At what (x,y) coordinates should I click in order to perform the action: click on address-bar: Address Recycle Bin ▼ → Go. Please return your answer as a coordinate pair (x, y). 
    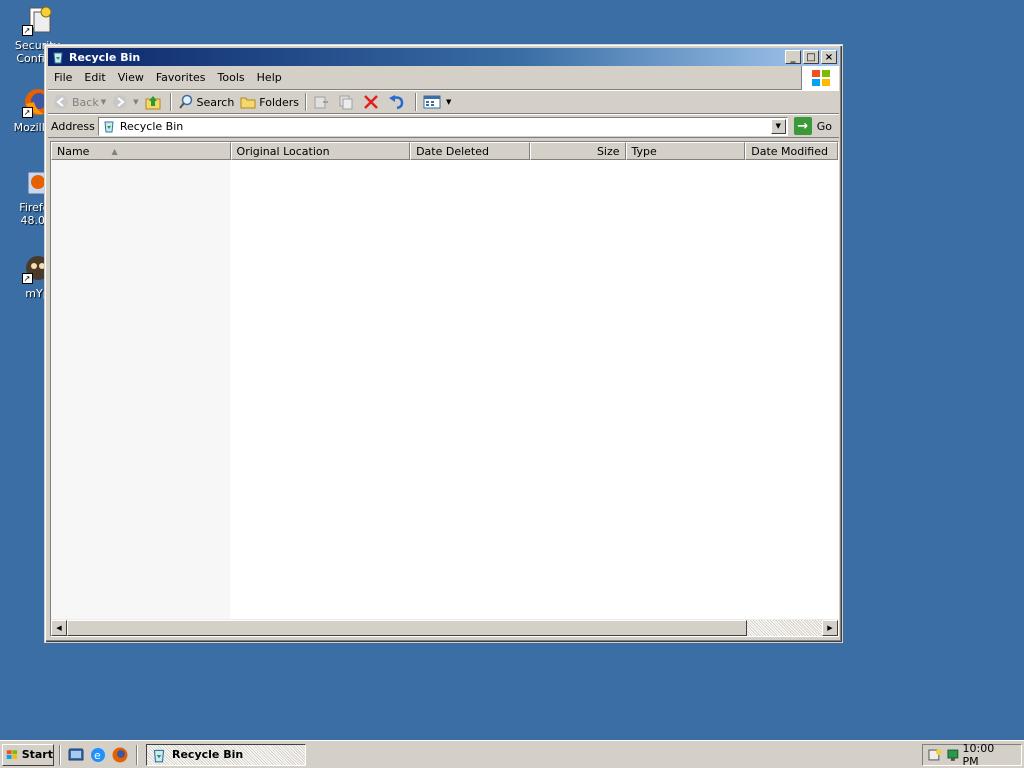
    Looking at the image, I should click on (443, 126).